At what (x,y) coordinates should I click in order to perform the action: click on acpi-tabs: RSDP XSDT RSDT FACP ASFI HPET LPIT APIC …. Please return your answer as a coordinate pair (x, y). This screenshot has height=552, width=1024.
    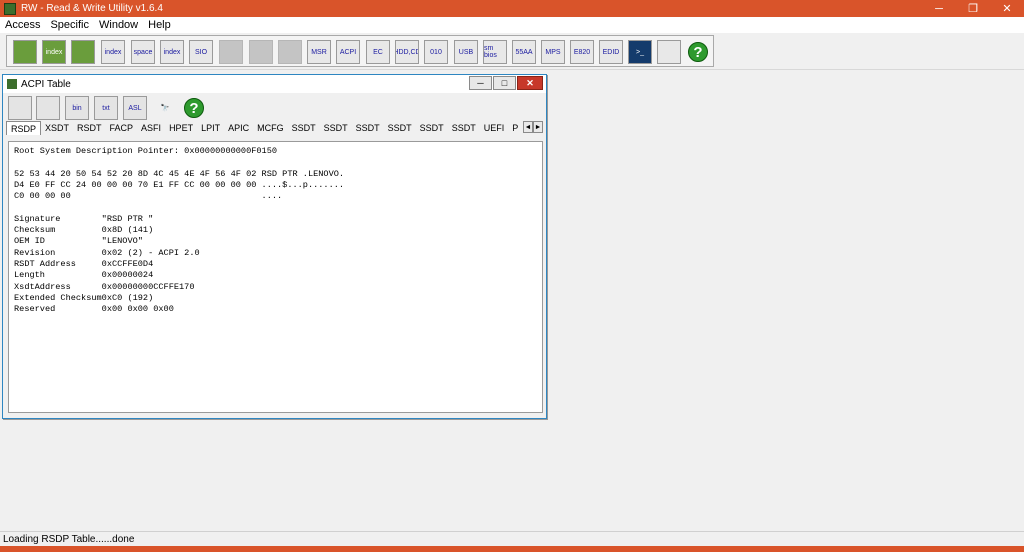
    Looking at the image, I should click on (276, 128).